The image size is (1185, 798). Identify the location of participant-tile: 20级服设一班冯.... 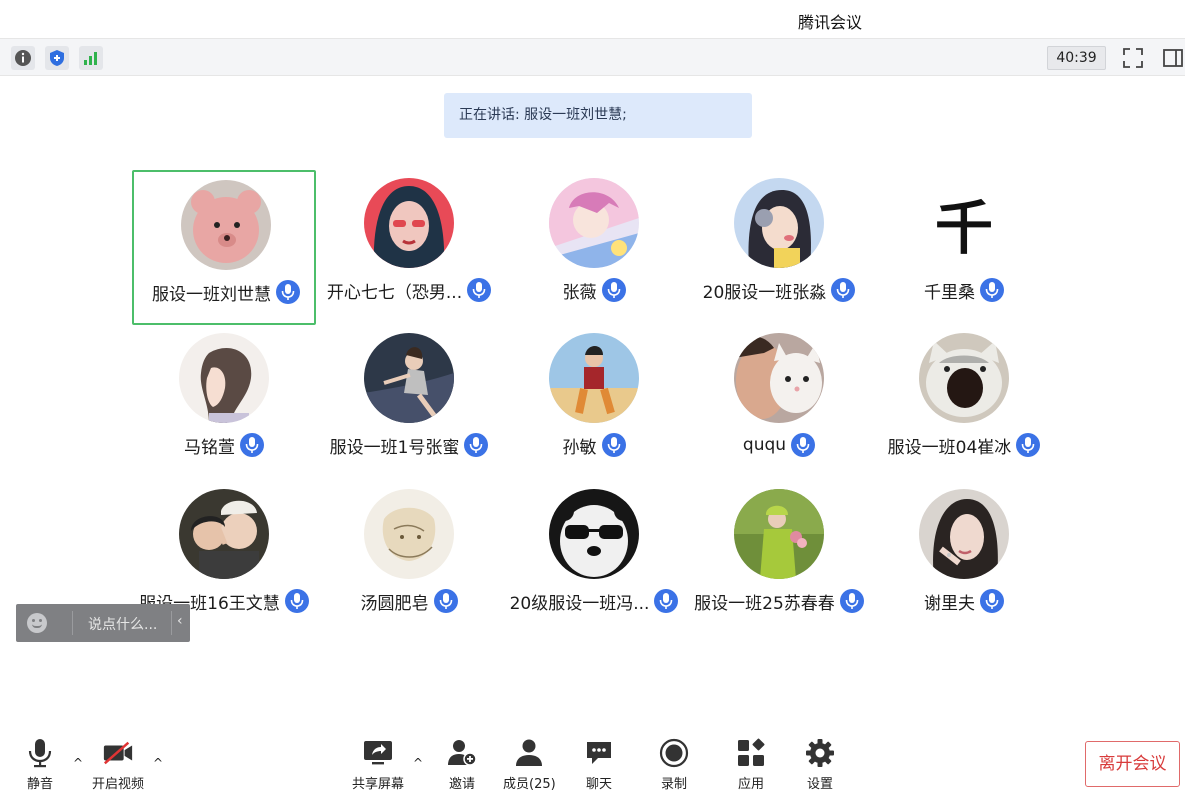
(594, 558).